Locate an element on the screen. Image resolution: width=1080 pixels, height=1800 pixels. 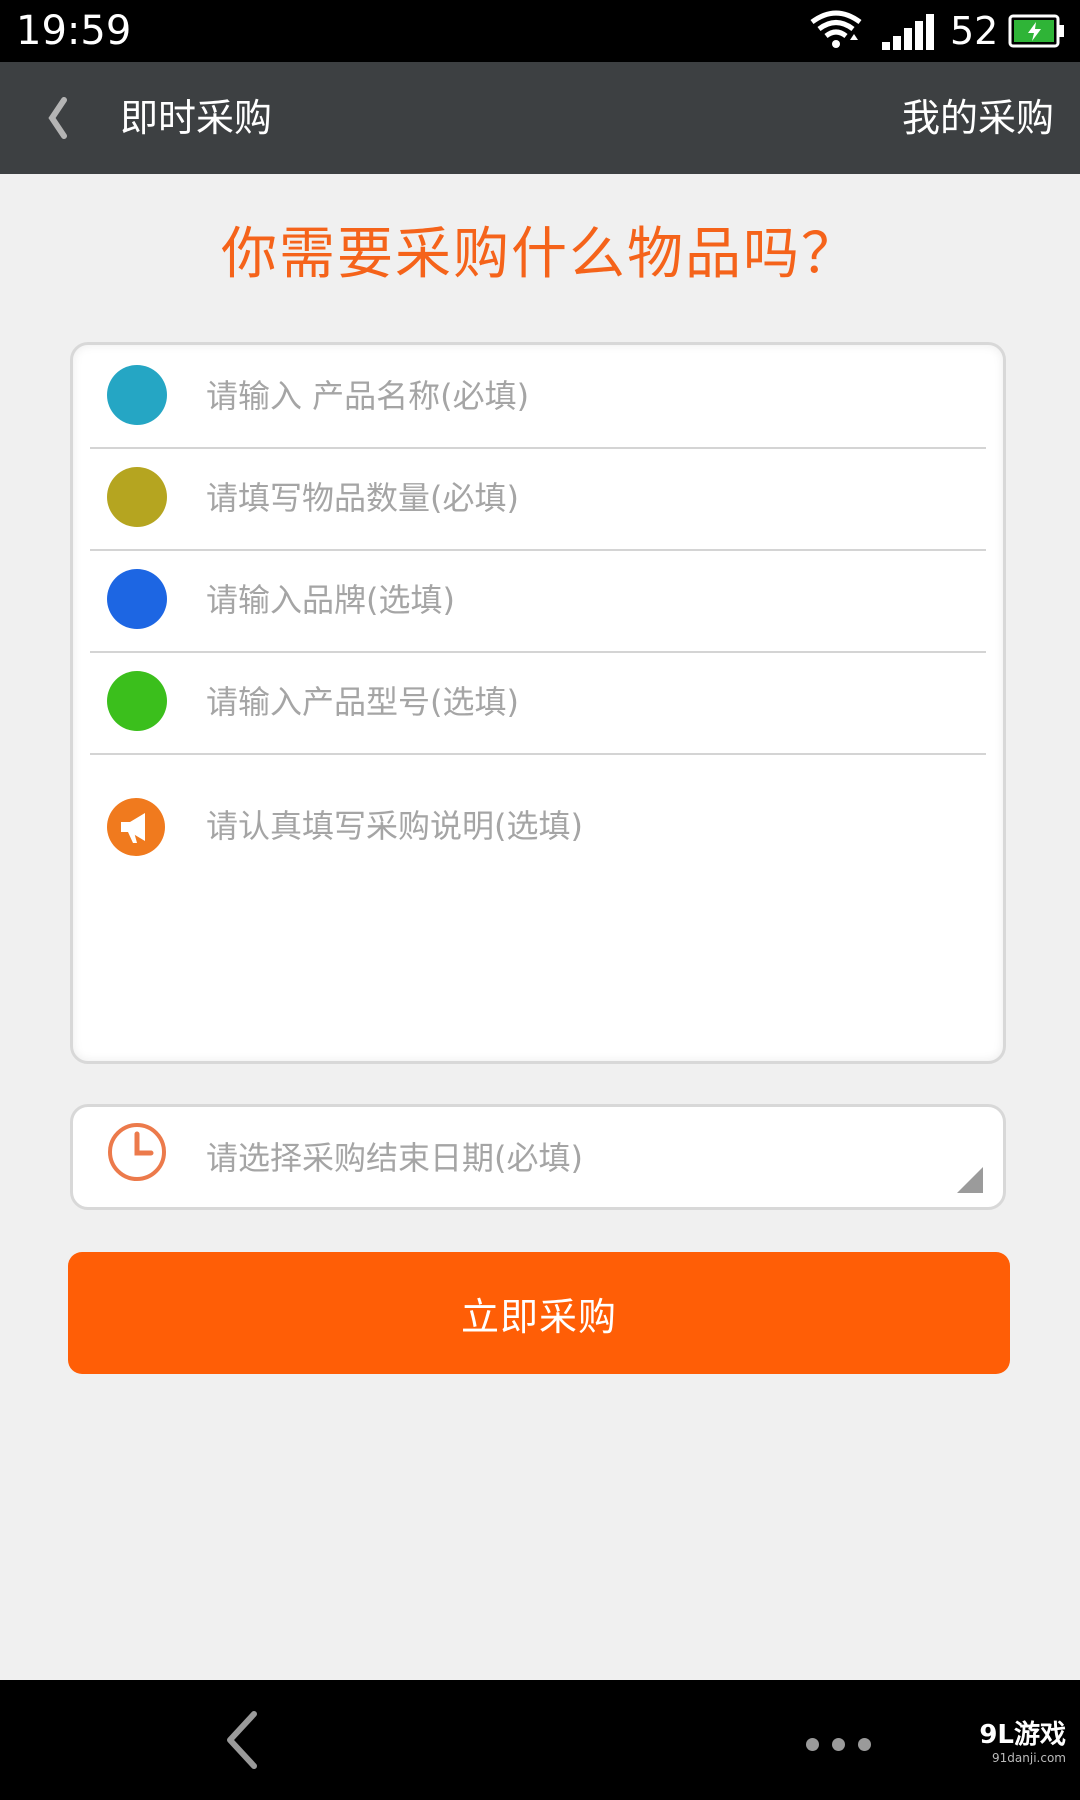
cell-signal-icon is located at coordinates (909, 34).